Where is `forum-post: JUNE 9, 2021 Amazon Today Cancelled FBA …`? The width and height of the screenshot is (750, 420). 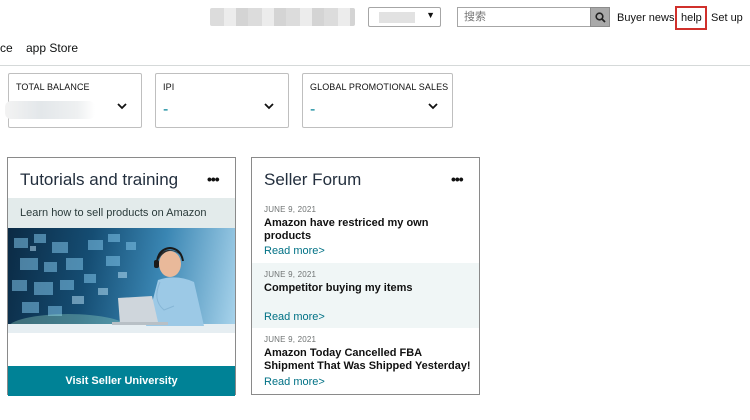 forum-post: JUNE 9, 2021 Amazon Today Cancelled FBA … is located at coordinates (365, 361).